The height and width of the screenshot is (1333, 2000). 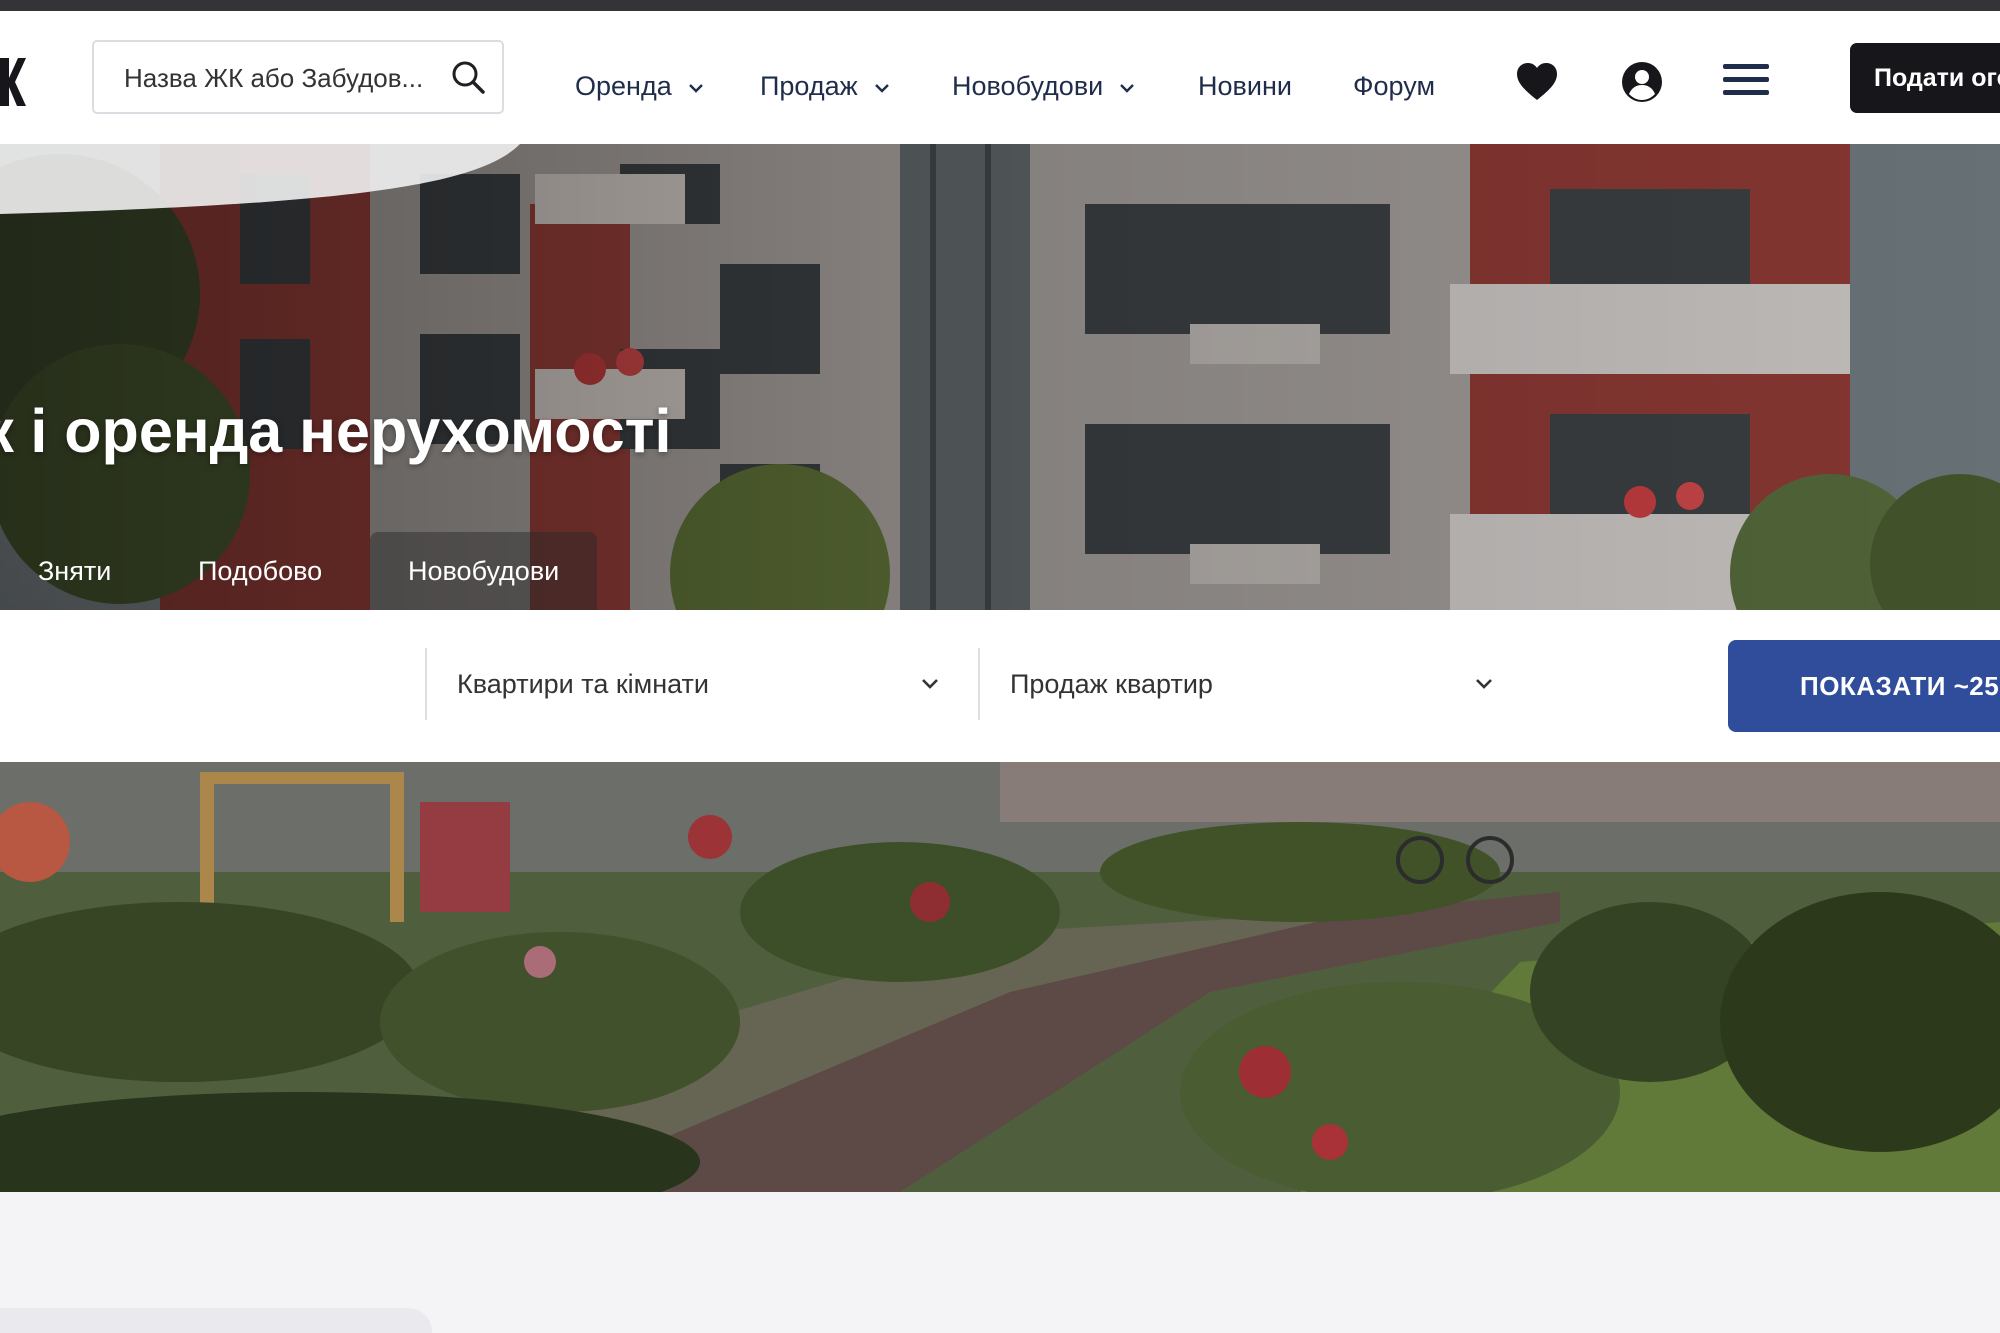 I want to click on show-results-button: ПОКАЗАТИ ~25, so click(x=1864, y=686).